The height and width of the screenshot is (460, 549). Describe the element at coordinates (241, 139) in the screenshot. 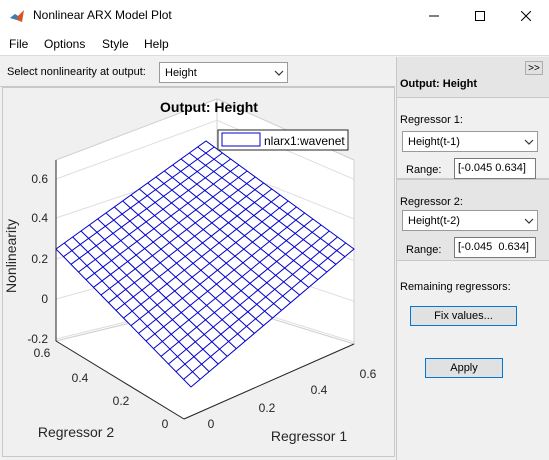

I see `legend-swatch` at that location.